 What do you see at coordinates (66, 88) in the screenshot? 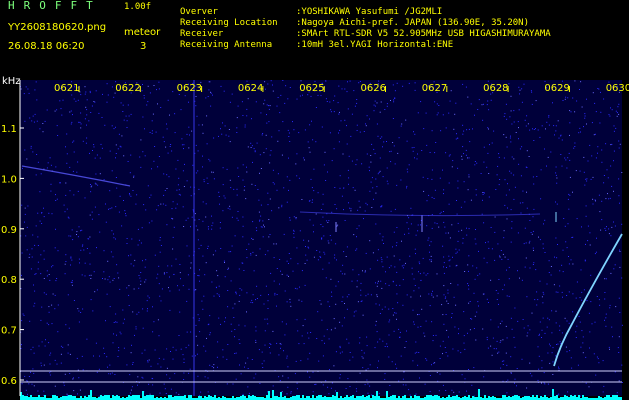
I see `x-tick-label: 0621` at bounding box center [66, 88].